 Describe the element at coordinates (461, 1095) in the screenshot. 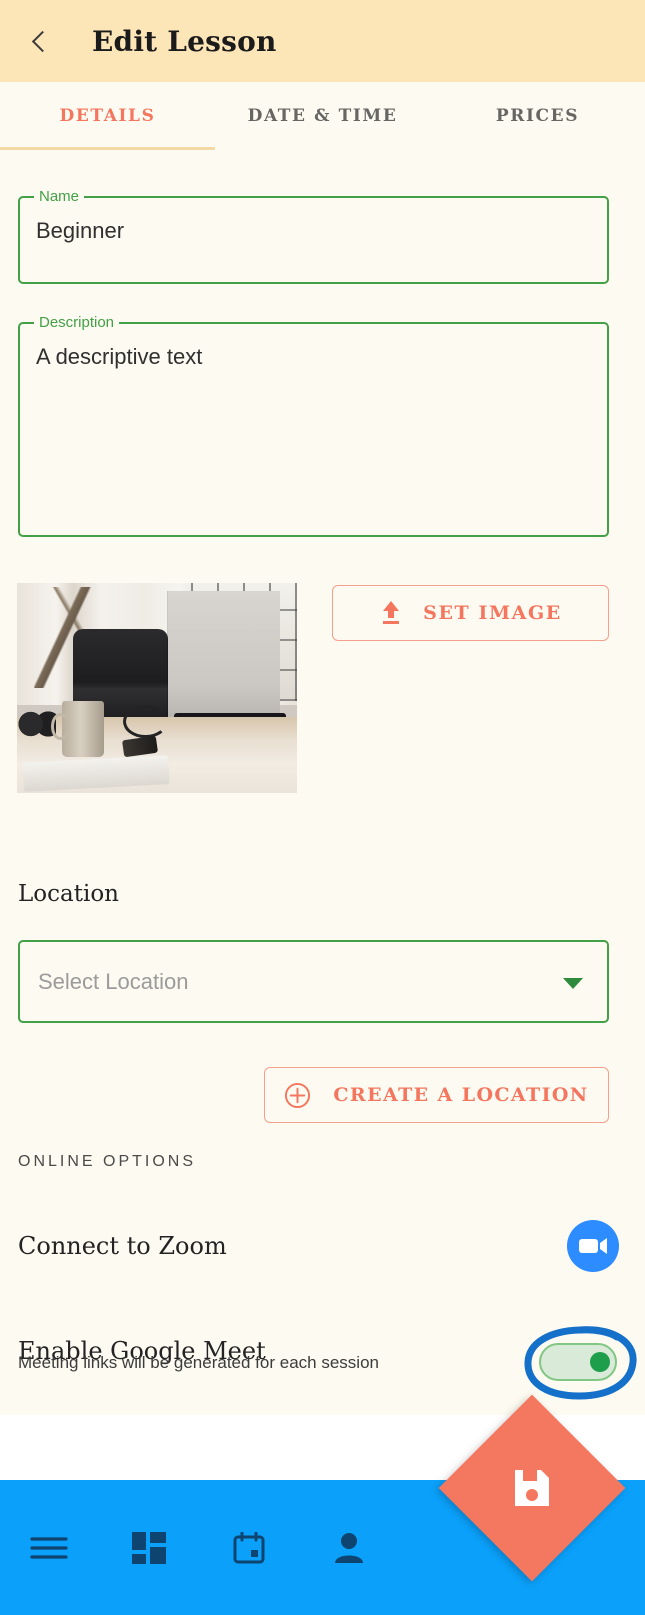

I see `create-location-label: CREATE A LOCATION` at that location.